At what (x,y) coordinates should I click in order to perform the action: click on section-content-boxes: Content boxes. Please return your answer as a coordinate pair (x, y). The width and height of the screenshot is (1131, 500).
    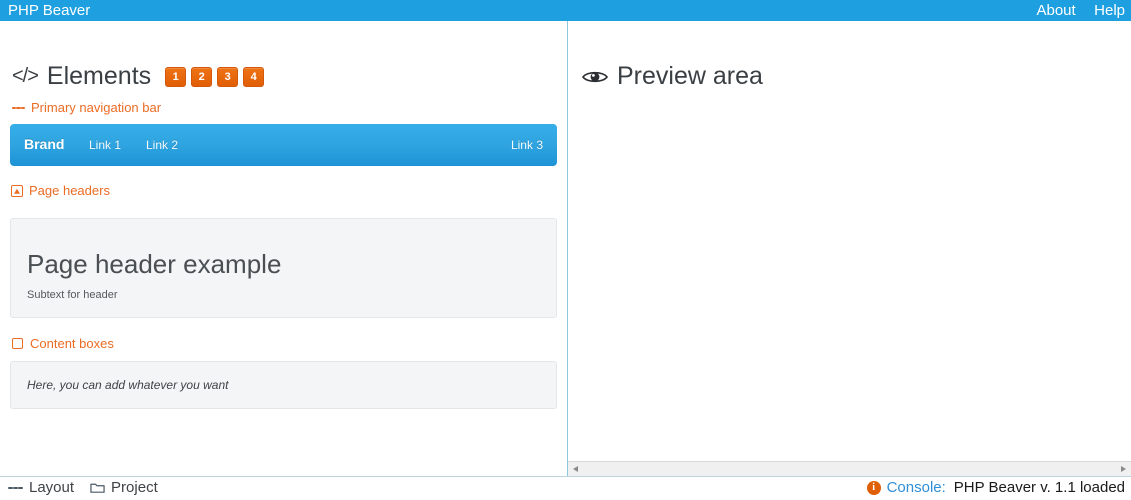
    Looking at the image, I should click on (62, 343).